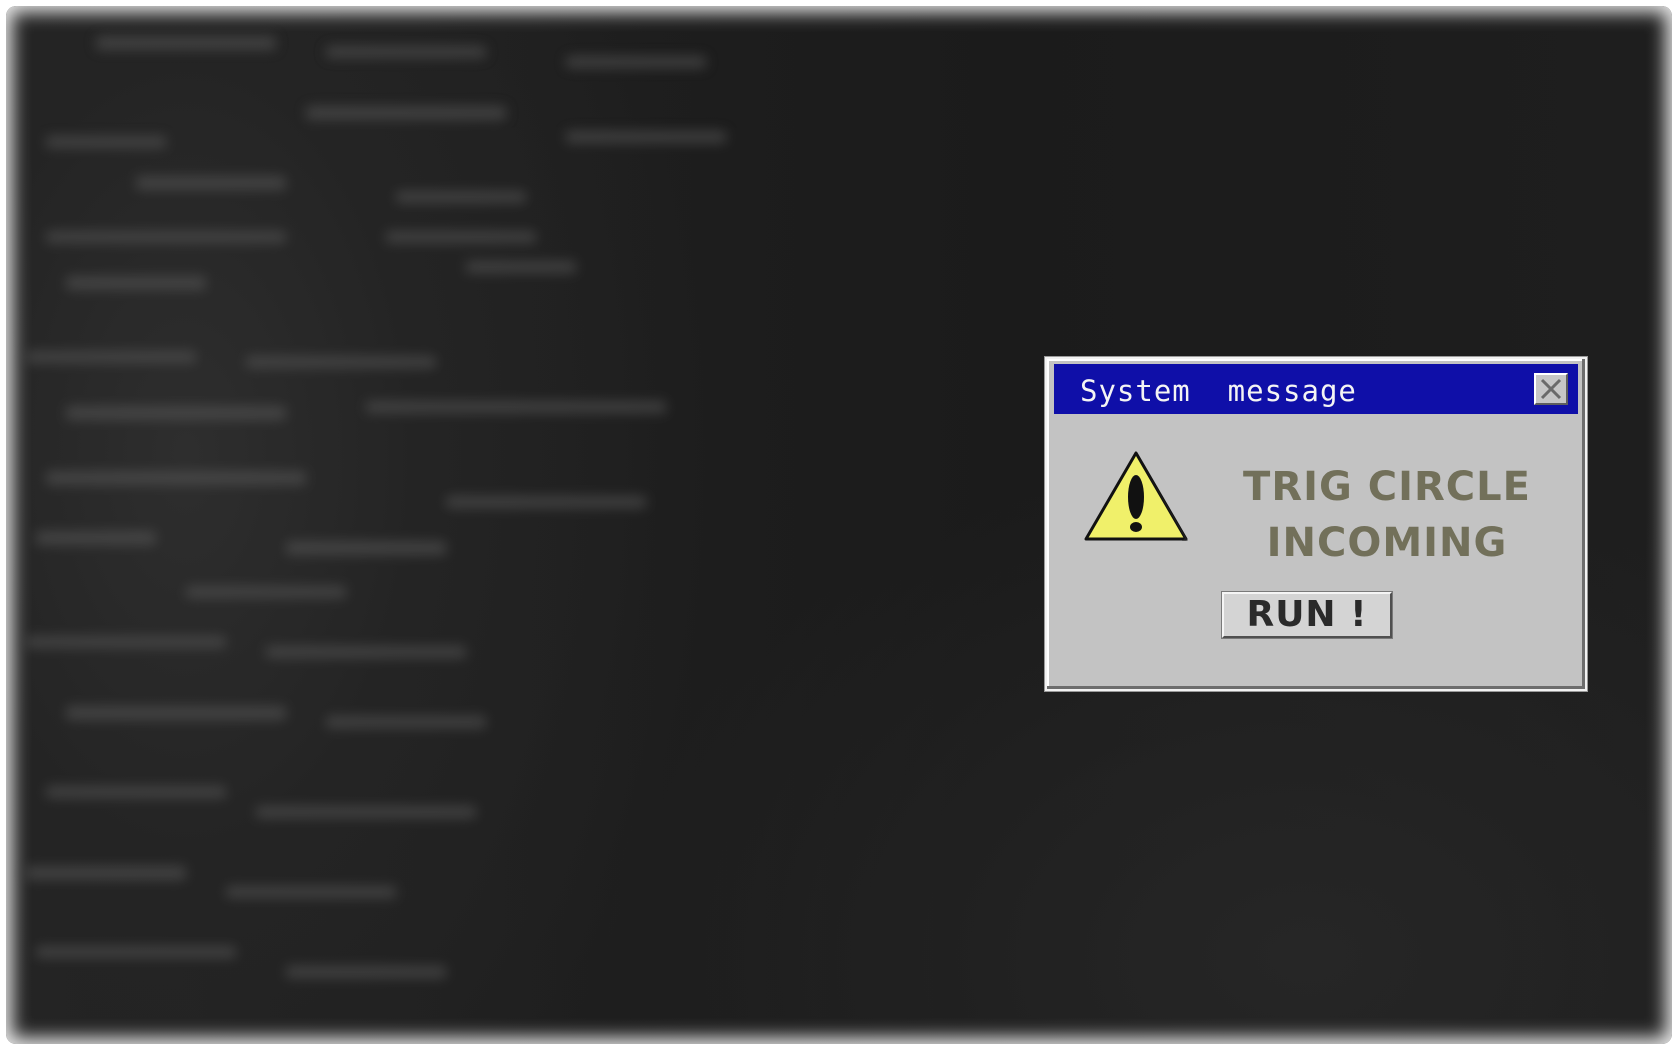  I want to click on close-button, so click(1551, 389).